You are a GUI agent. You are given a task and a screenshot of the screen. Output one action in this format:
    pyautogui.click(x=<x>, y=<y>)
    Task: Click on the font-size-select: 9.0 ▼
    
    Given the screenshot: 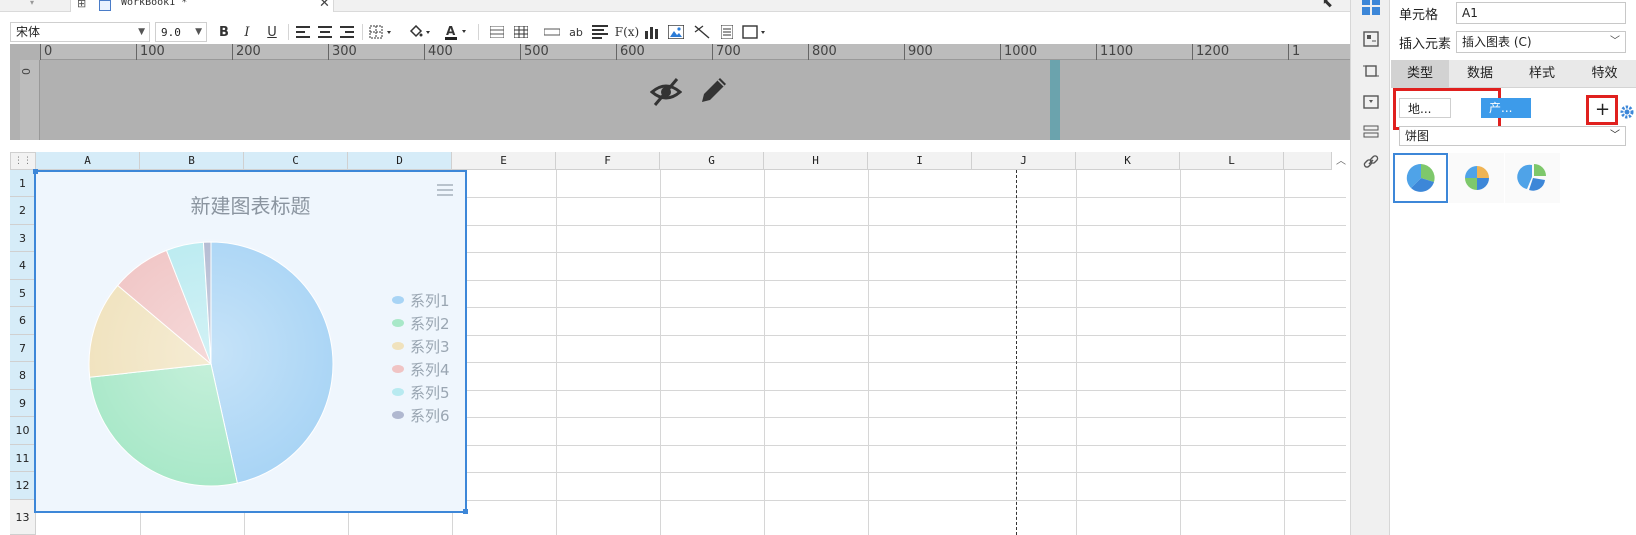 What is the action you would take?
    pyautogui.click(x=181, y=32)
    